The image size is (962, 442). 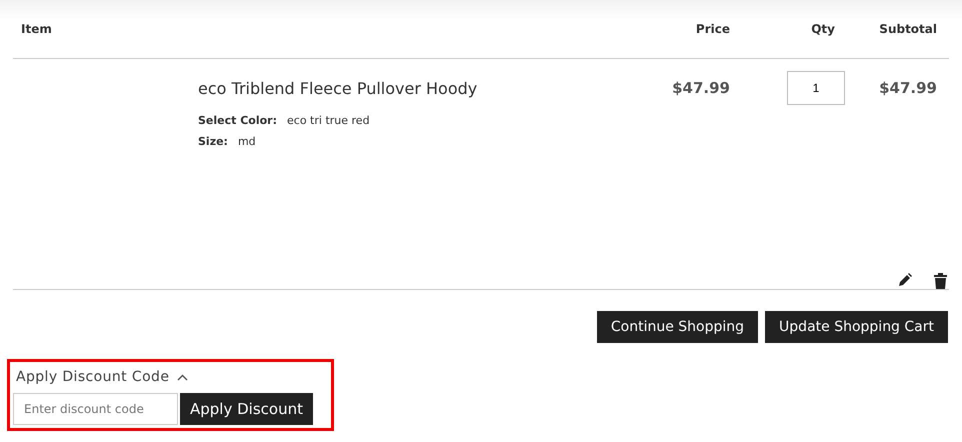 I want to click on column-header: Subtotal, so click(x=908, y=29).